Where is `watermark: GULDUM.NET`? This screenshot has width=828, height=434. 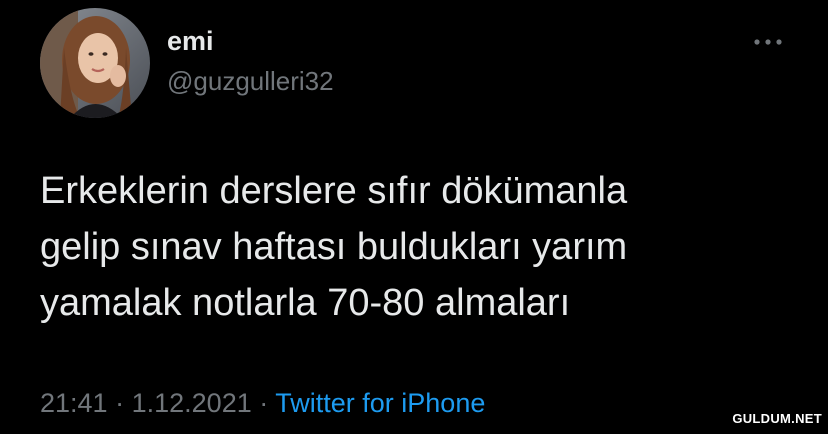 watermark: GULDUM.NET is located at coordinates (777, 418).